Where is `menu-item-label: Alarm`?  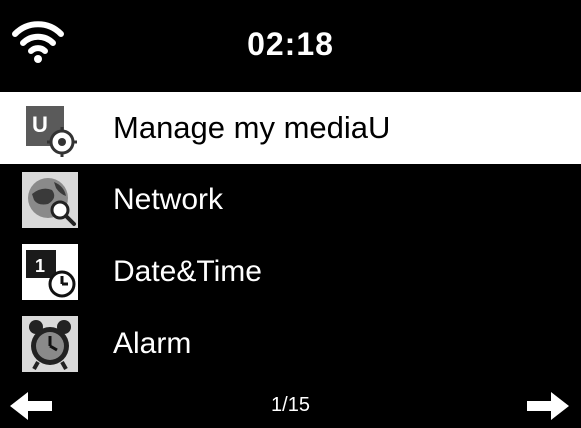
menu-item-label: Alarm is located at coordinates (152, 343).